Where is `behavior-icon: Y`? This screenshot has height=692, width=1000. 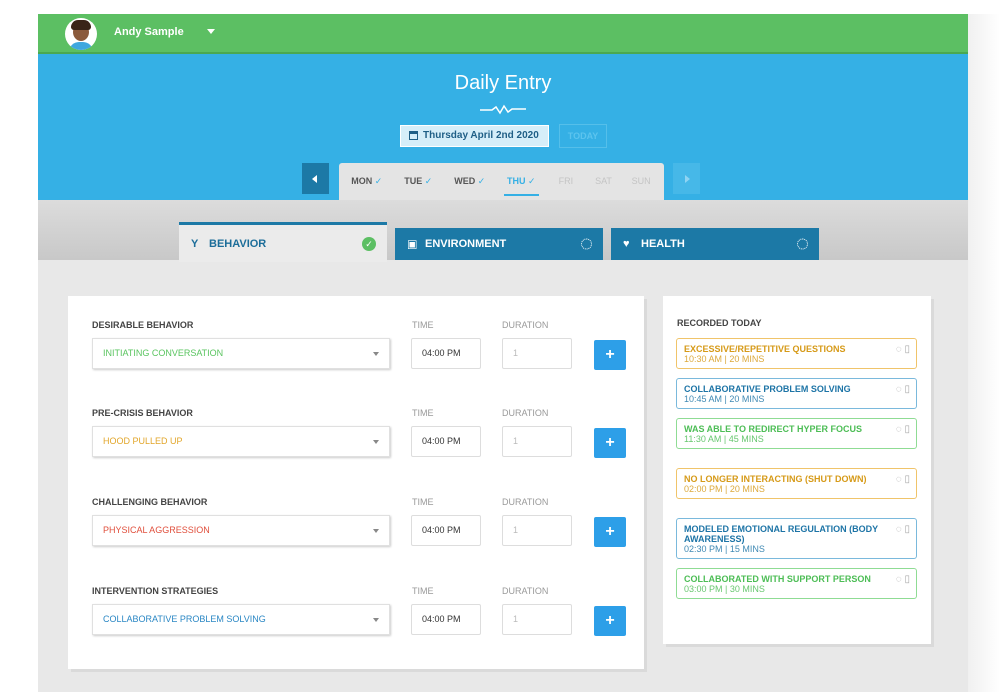
behavior-icon: Y is located at coordinates (195, 243).